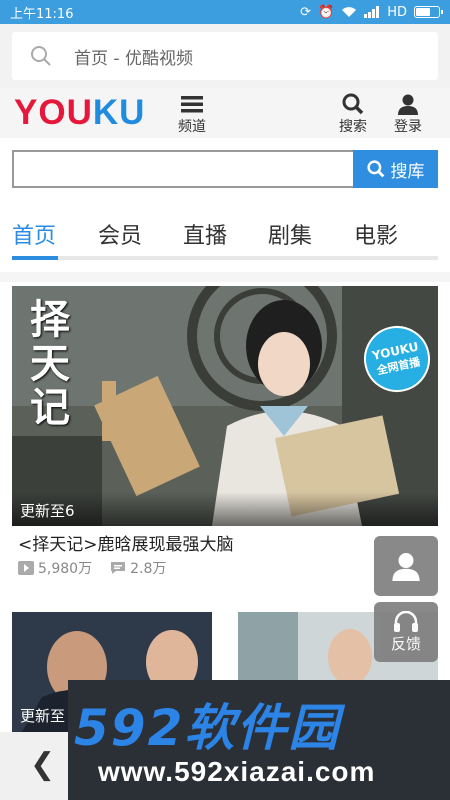 This screenshot has width=450, height=800. Describe the element at coordinates (205, 234) in the screenshot. I see `tab-live: 直播` at that location.